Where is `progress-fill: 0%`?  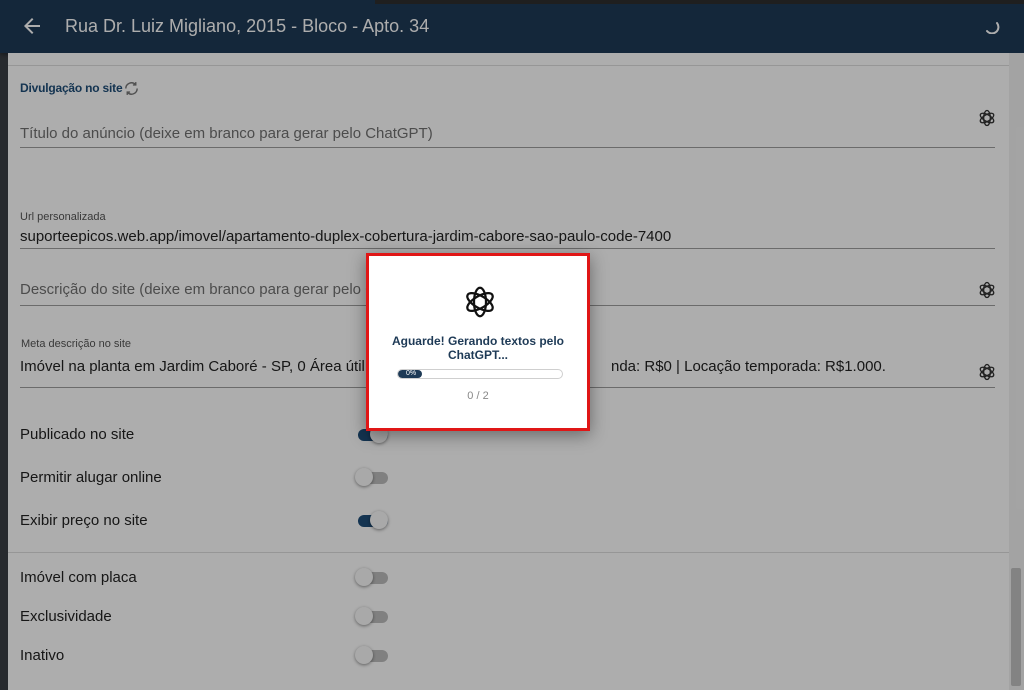
progress-fill: 0% is located at coordinates (410, 374).